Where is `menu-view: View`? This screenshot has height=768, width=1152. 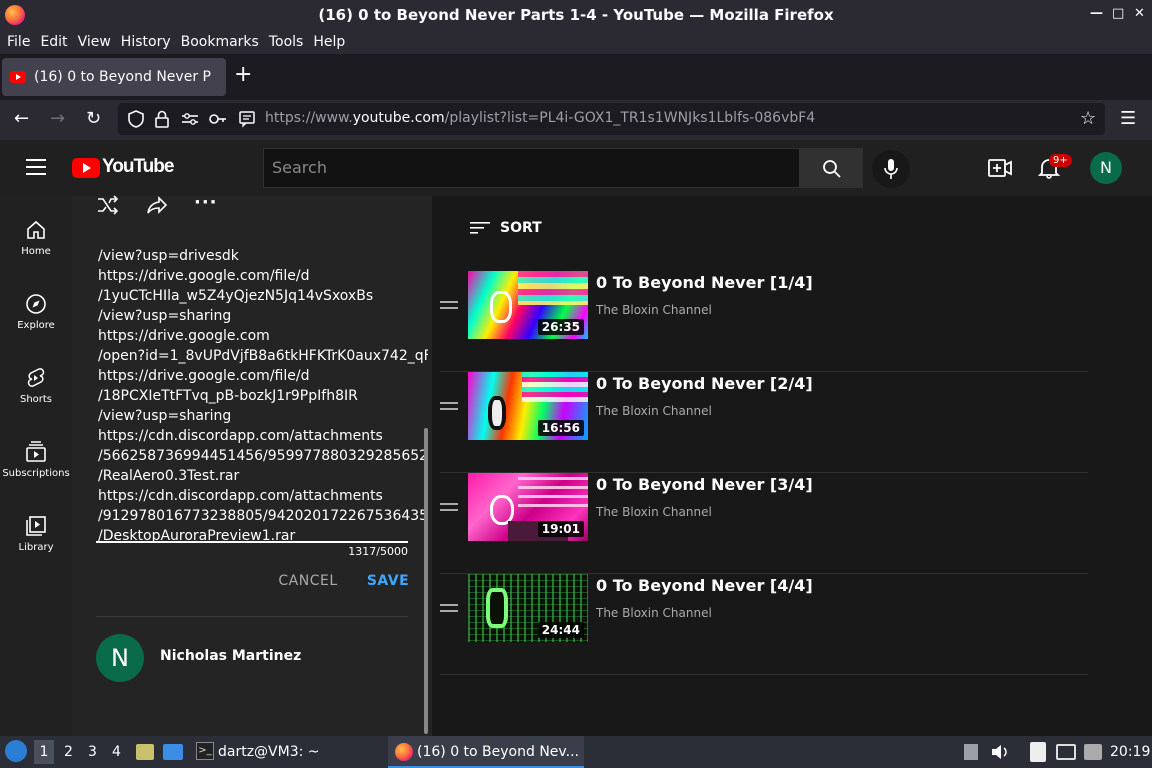
menu-view: View is located at coordinates (92, 42).